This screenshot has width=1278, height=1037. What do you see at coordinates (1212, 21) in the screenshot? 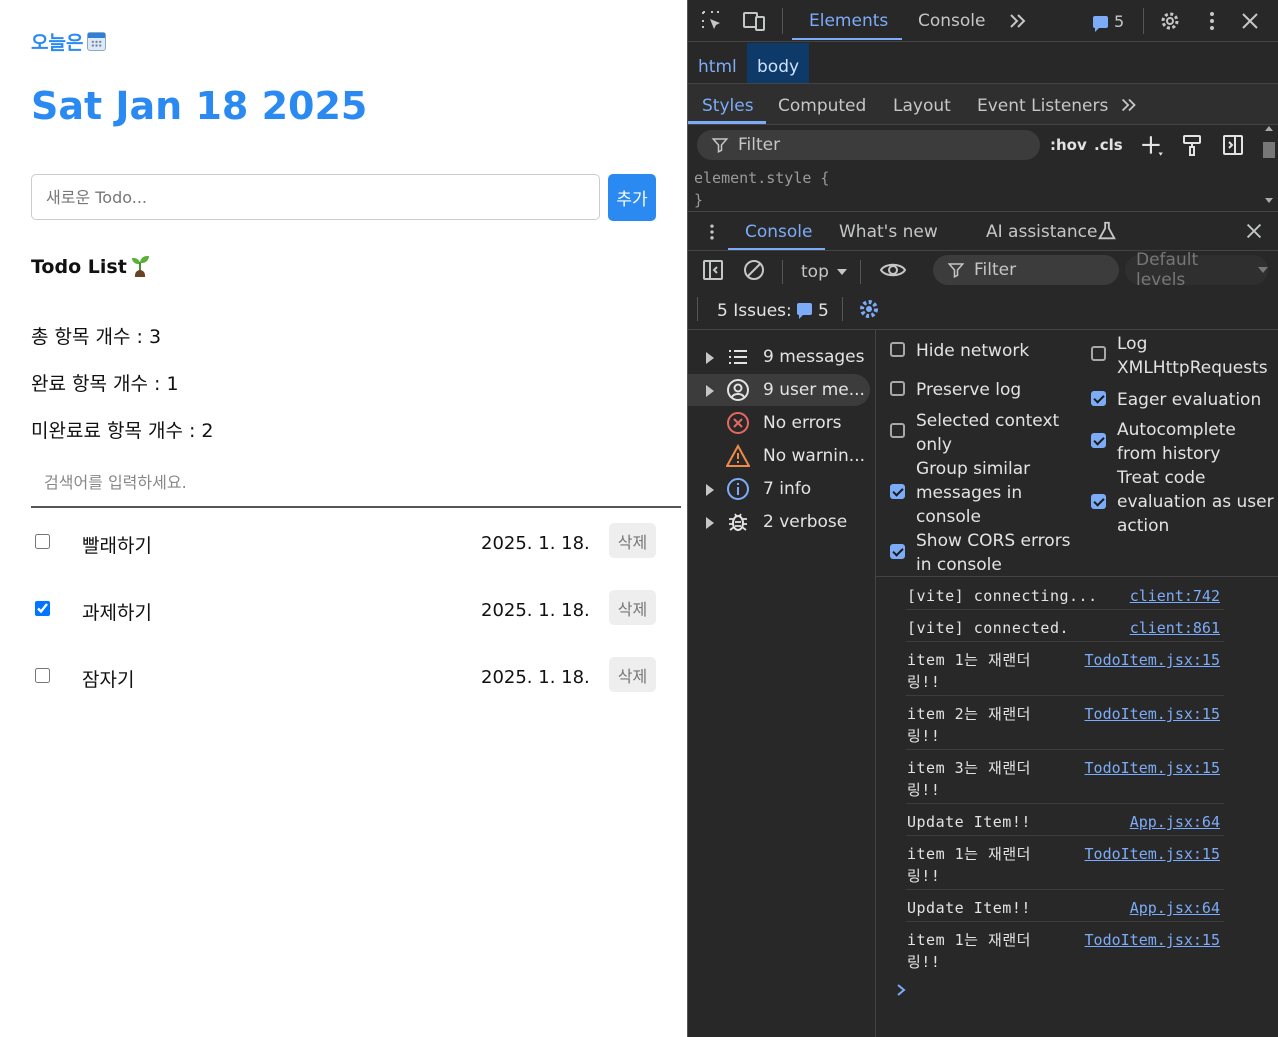
I see `kebab-menu-icon` at bounding box center [1212, 21].